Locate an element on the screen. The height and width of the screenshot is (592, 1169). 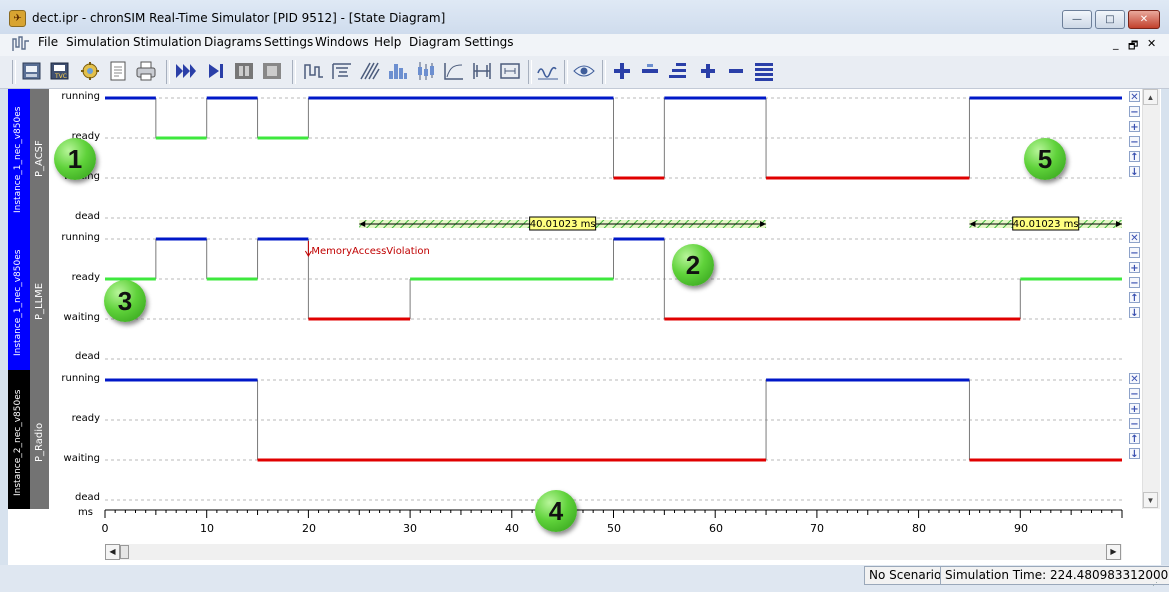
x-tick-label: 20 is located at coordinates (309, 528).